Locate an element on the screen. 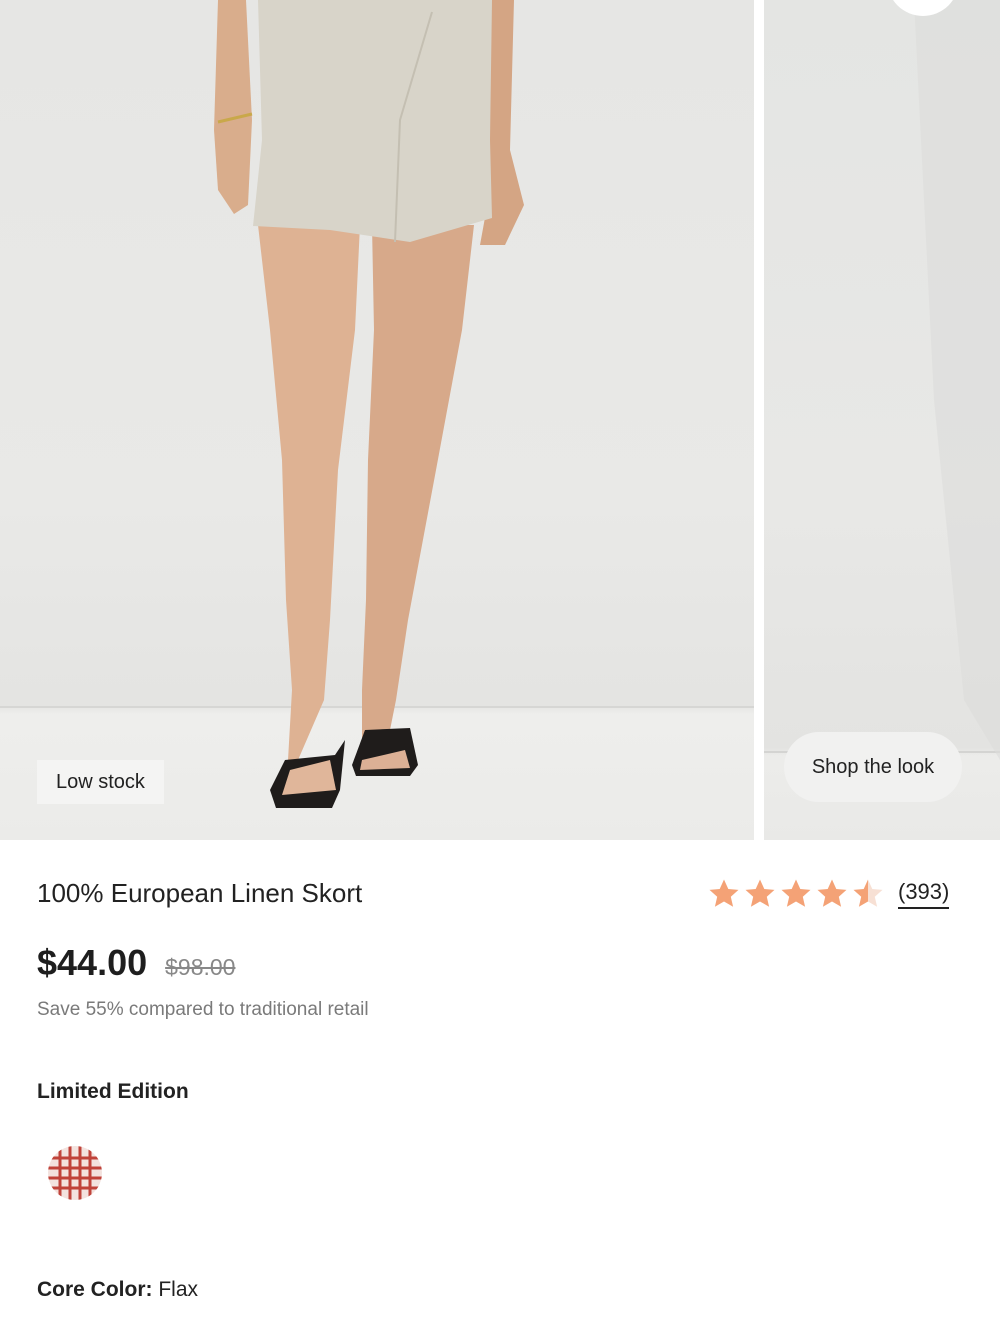 The height and width of the screenshot is (1333, 1000). product-title: 100% European Linen Skort is located at coordinates (200, 893).